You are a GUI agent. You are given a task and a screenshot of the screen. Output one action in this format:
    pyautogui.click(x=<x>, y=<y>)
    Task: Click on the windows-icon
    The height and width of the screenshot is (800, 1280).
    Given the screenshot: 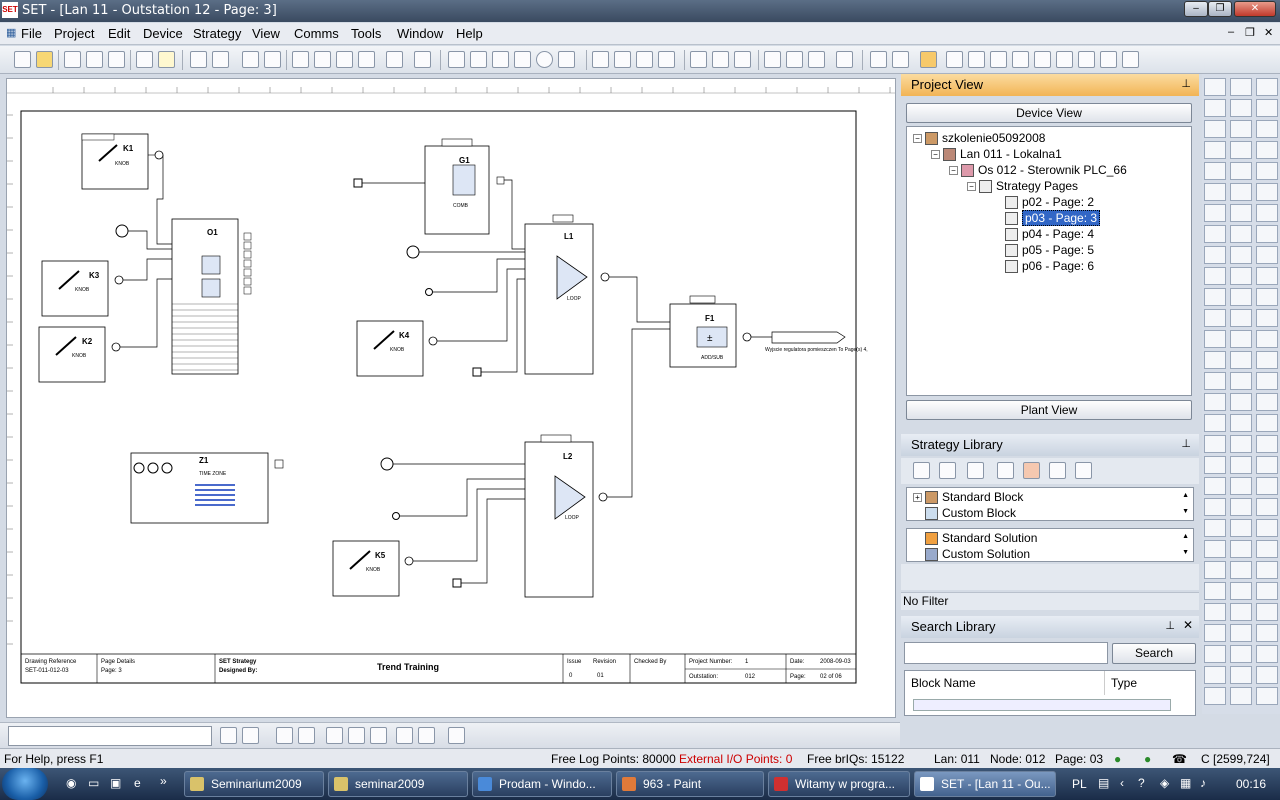 What is the action you would take?
    pyautogui.click(x=456, y=735)
    